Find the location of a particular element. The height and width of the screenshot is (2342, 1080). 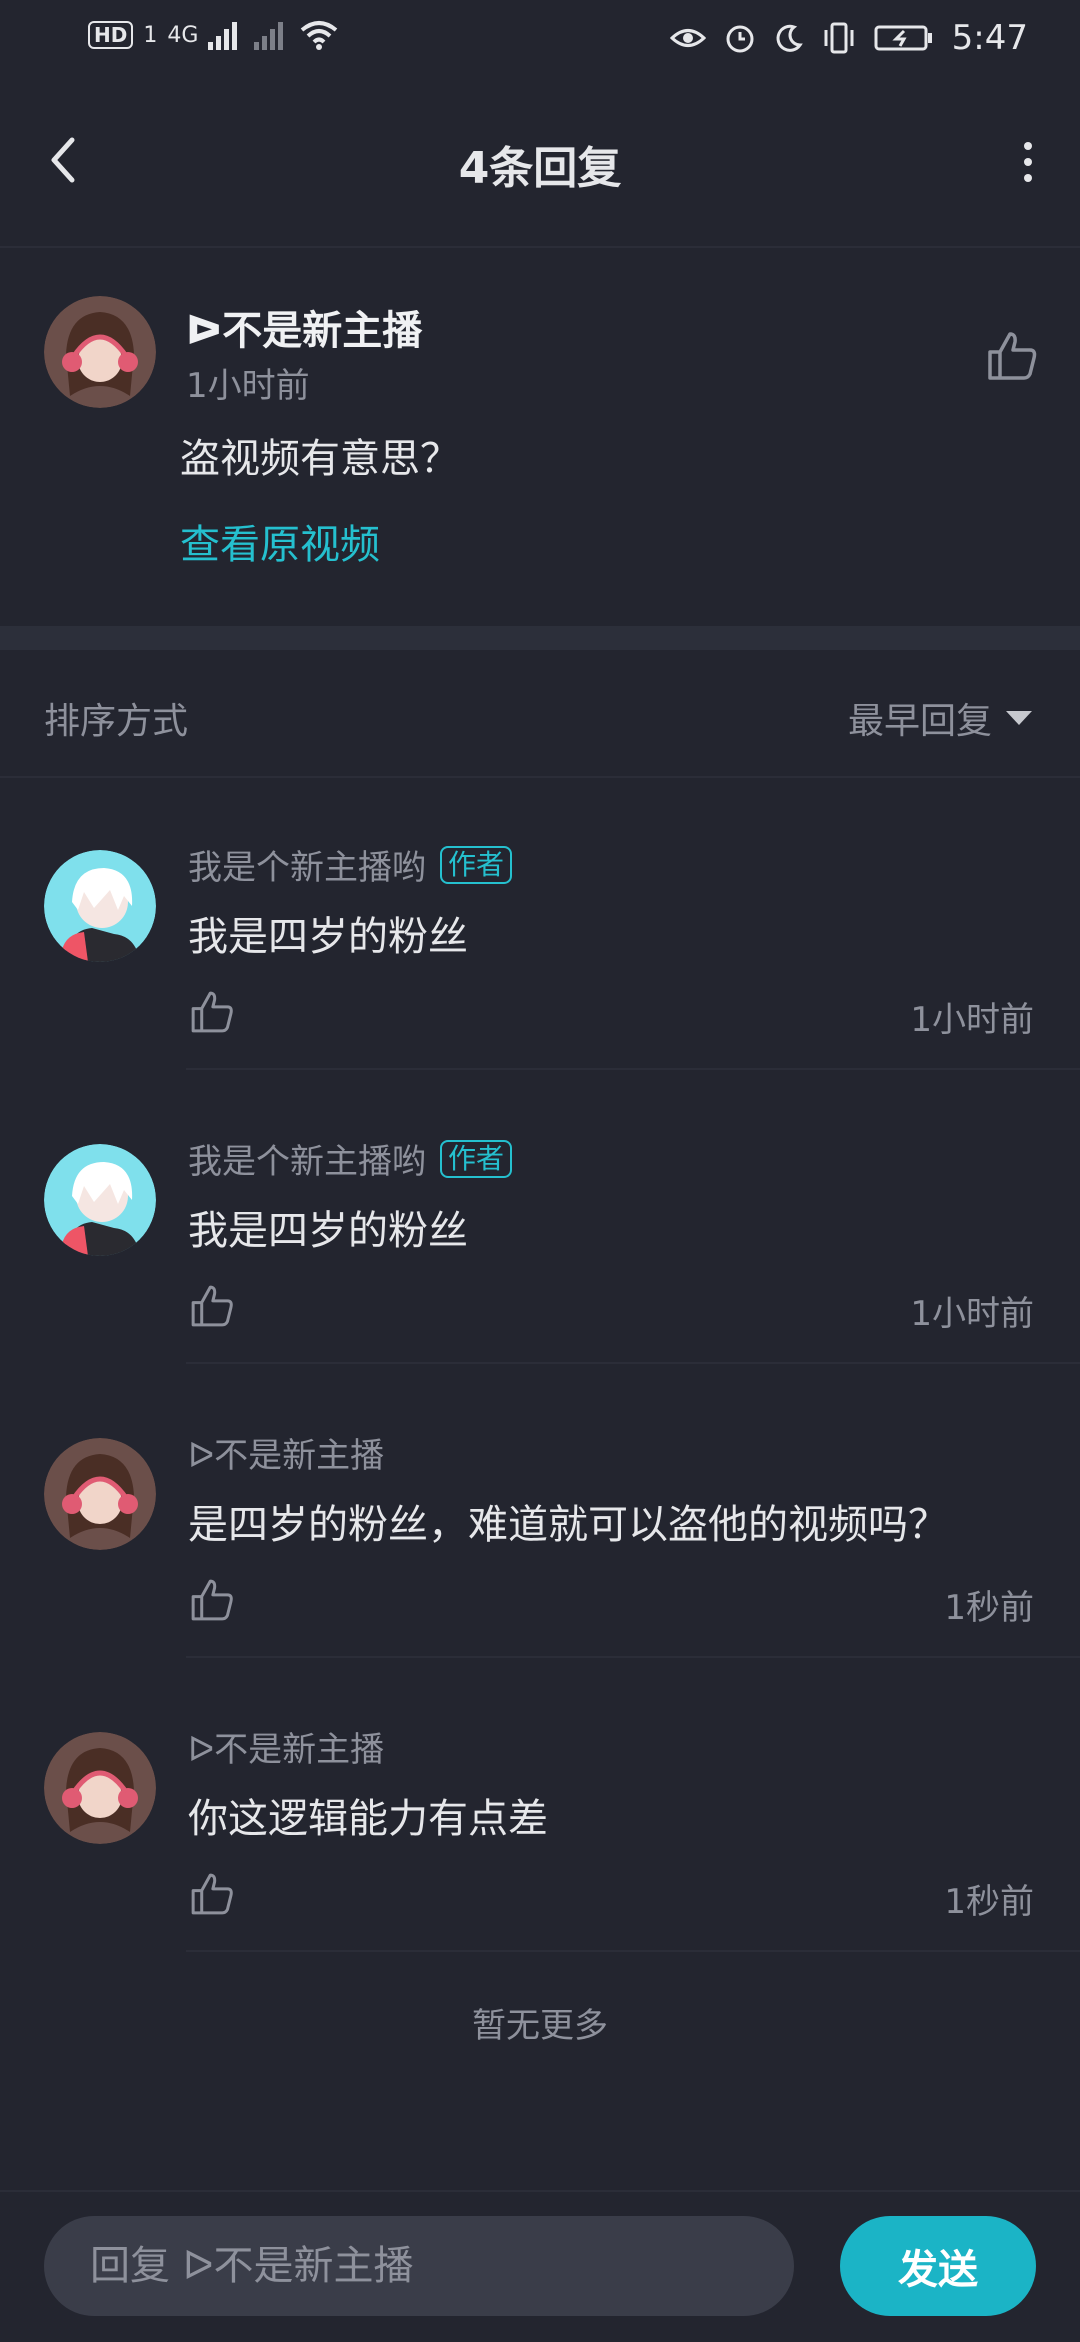

sort-dropdown: 最早回复 is located at coordinates (940, 718).